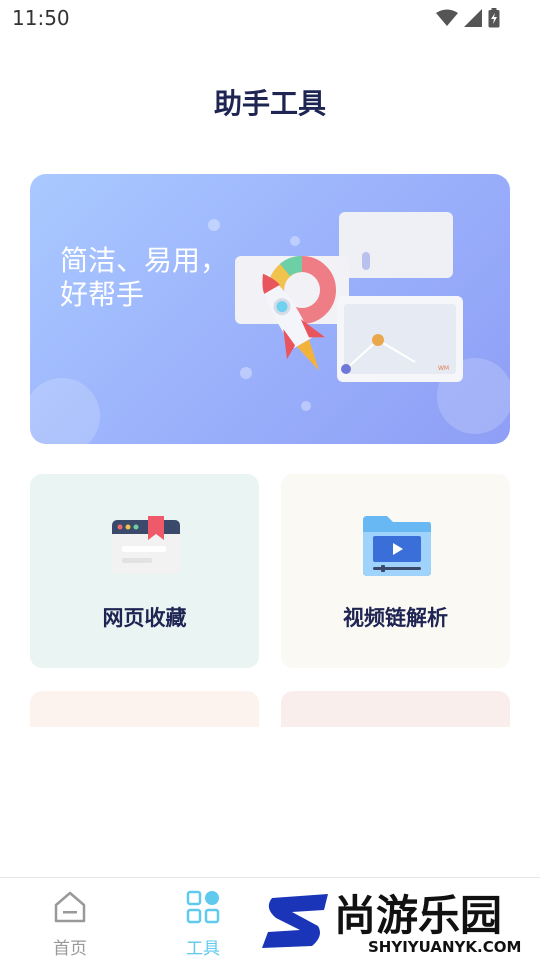 This screenshot has width=540, height=964. Describe the element at coordinates (443, 368) in the screenshot. I see `svg-text: WM` at that location.